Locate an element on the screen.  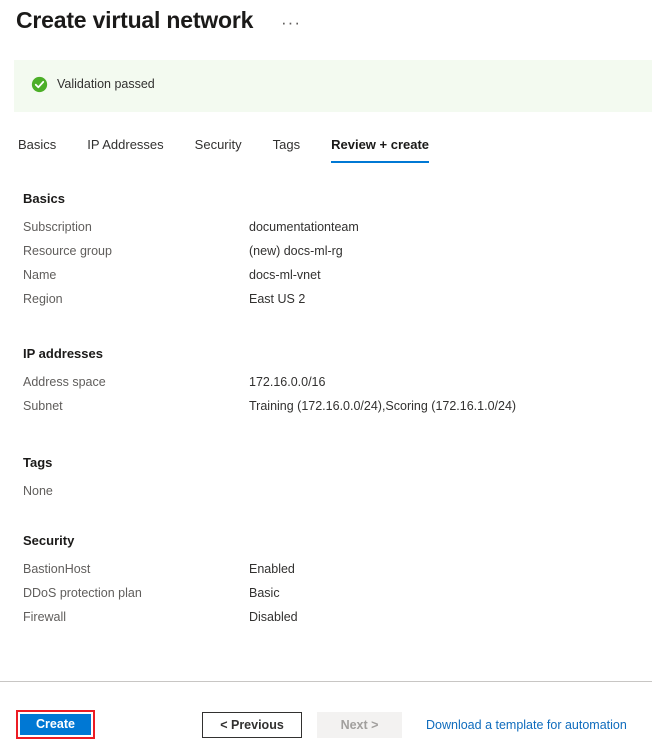
summary-row: Resource group (new) docs-ml-rg is located at coordinates (326, 255).